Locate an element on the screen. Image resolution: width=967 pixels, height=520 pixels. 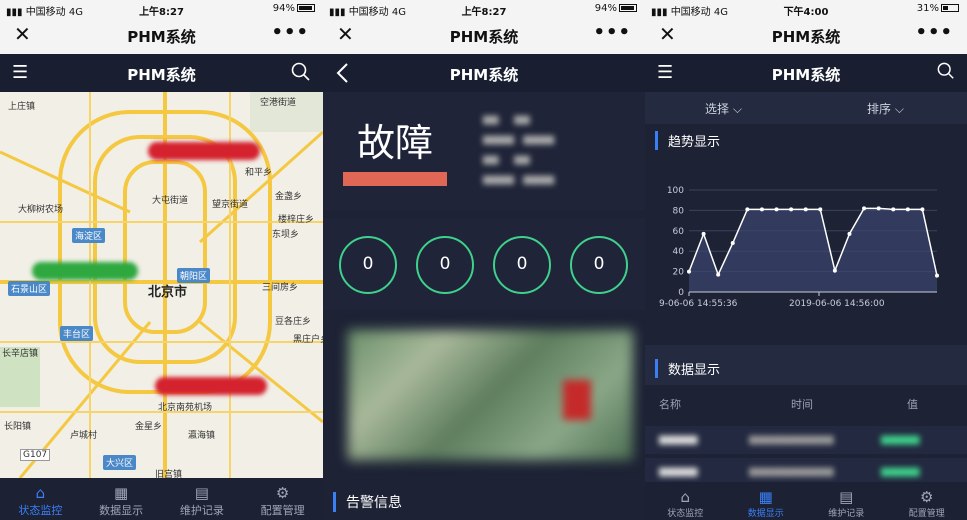
map-label: 望京街道 is located at coordinates (230, 205).